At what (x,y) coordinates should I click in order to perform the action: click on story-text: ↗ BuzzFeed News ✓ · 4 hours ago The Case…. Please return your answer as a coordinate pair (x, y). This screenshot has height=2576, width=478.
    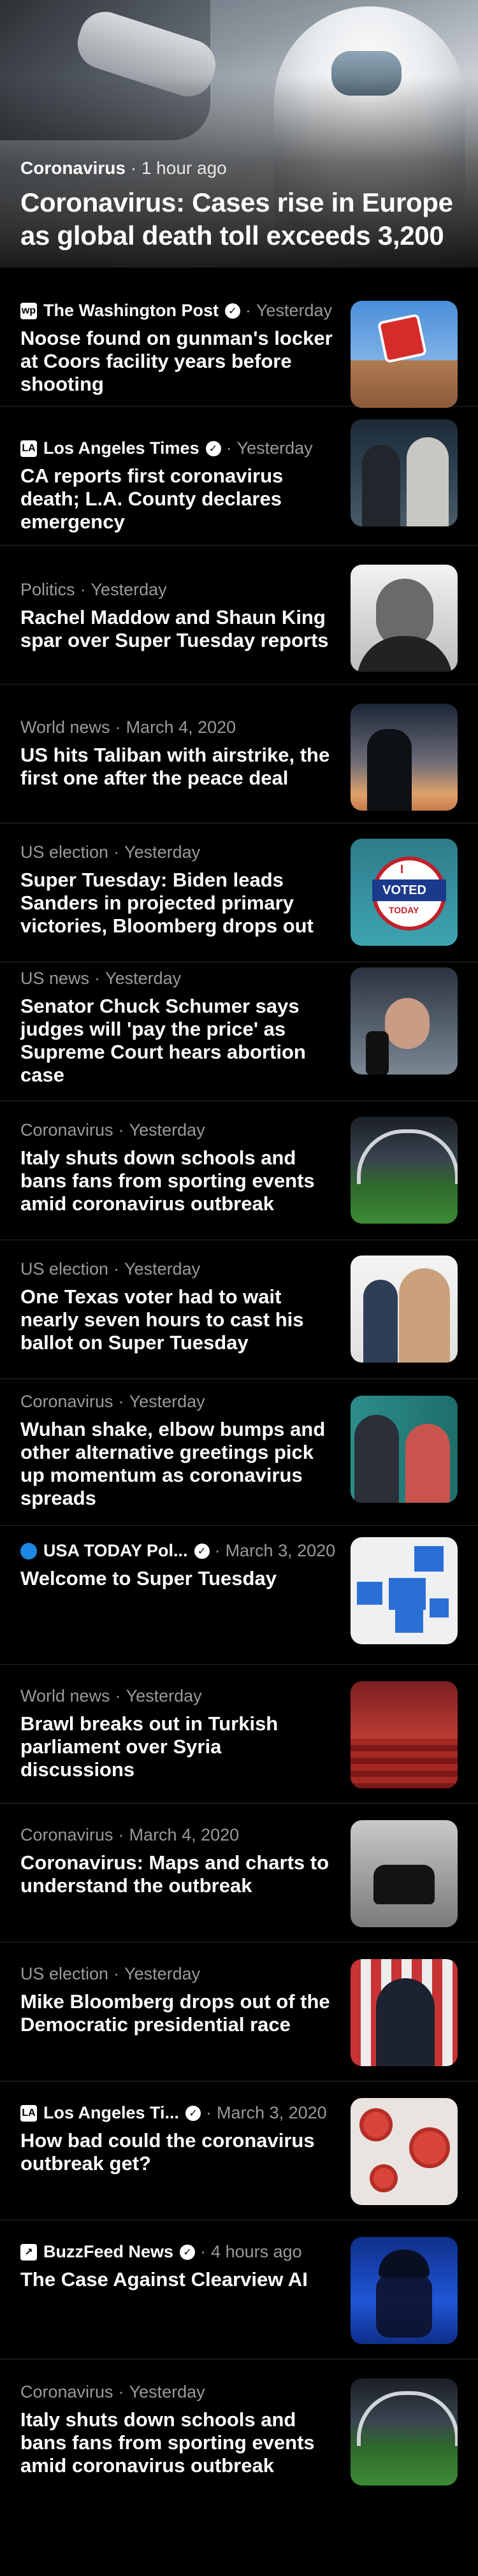
    Looking at the image, I should click on (185, 2255).